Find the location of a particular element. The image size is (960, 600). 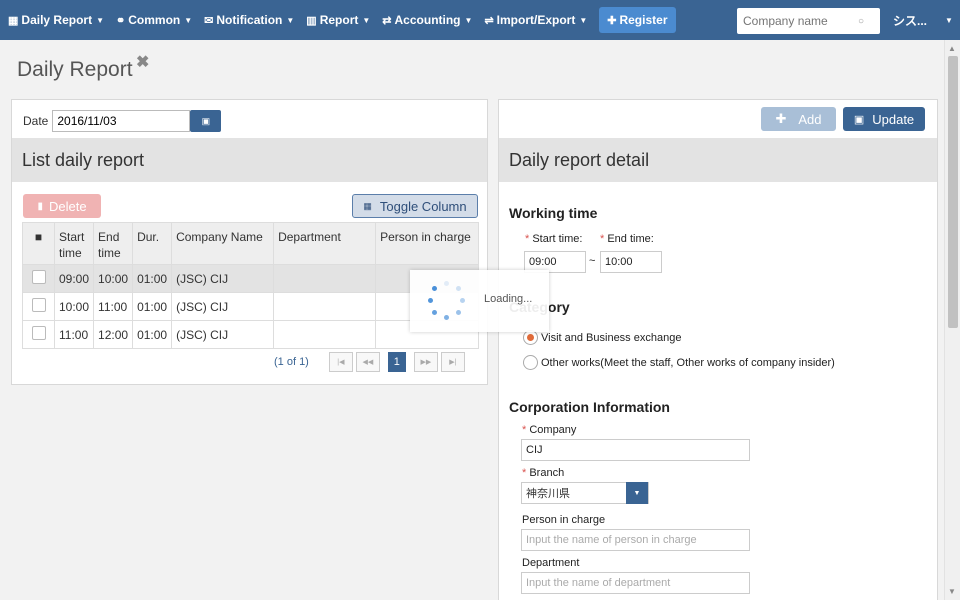

close-icon: ✖ is located at coordinates (142, 62).